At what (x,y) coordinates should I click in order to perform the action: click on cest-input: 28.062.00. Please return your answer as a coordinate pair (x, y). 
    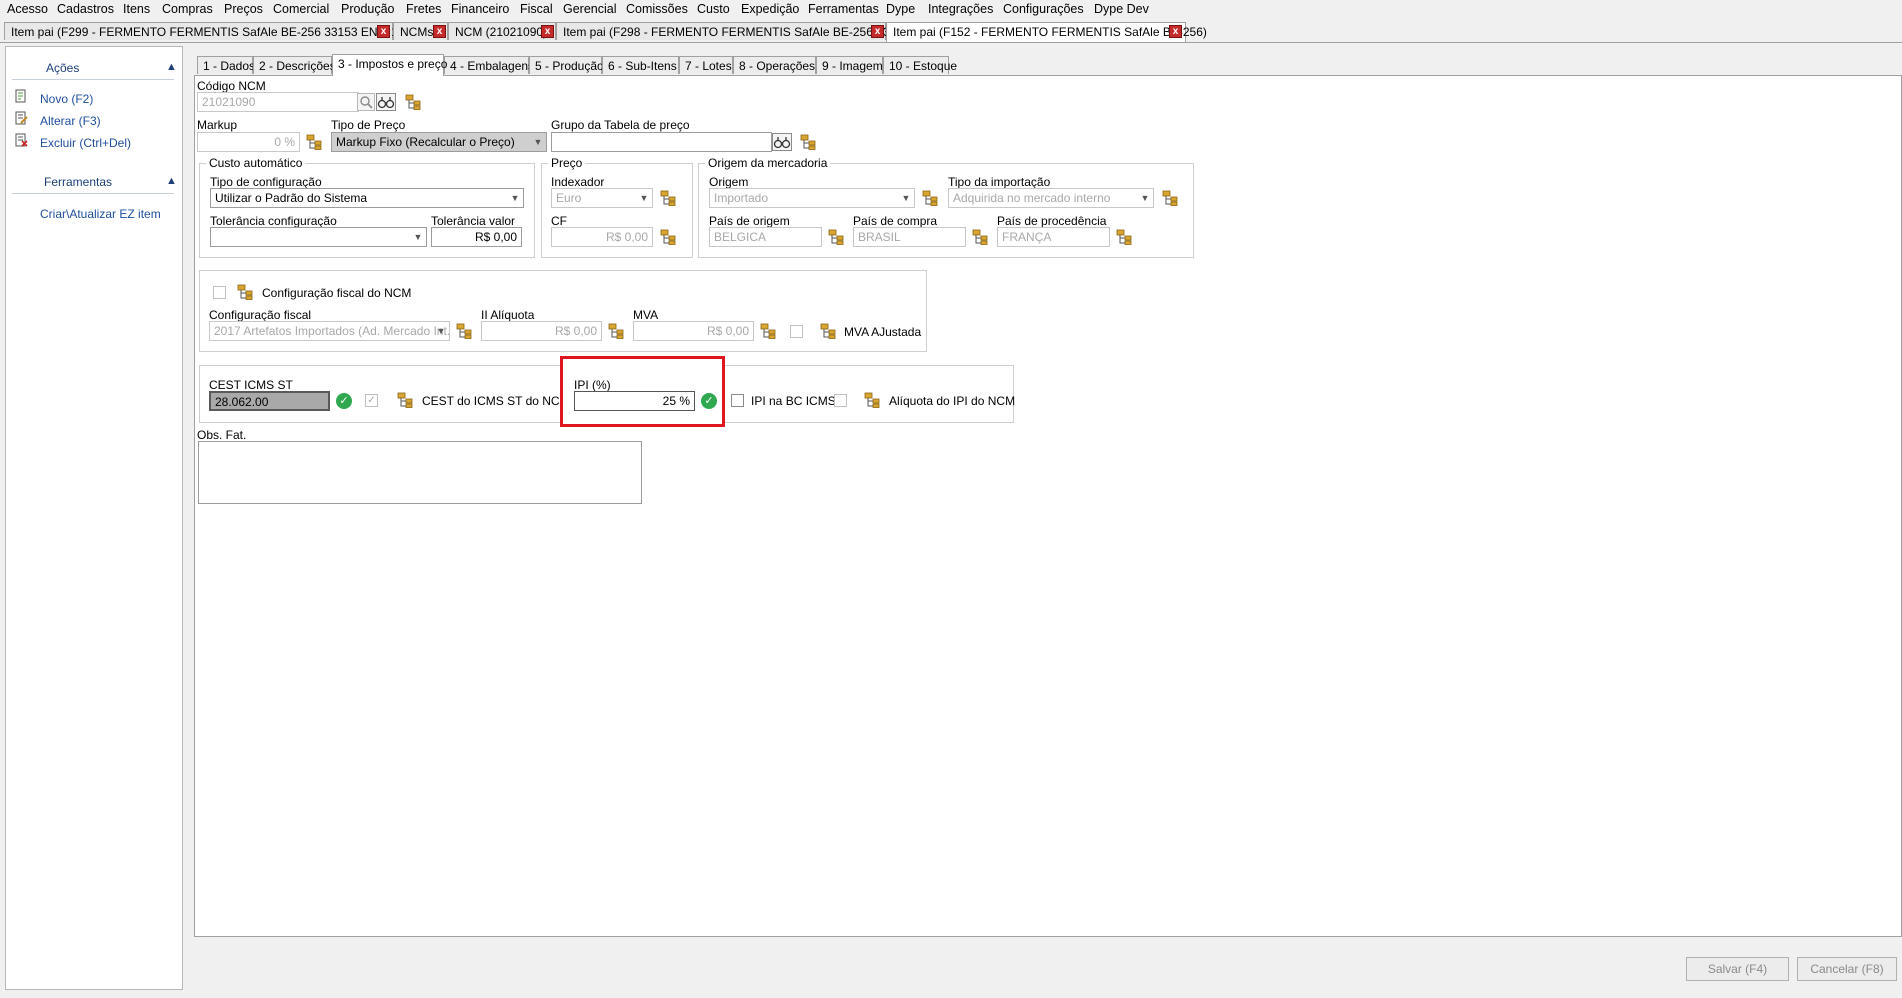
    Looking at the image, I should click on (269, 401).